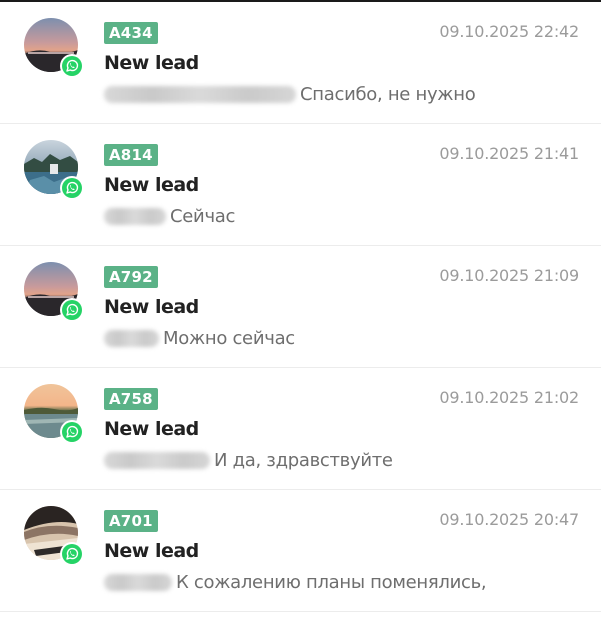 The height and width of the screenshot is (619, 601). Describe the element at coordinates (509, 275) in the screenshot. I see `conversation-date: 09.10.2025 21:09` at that location.